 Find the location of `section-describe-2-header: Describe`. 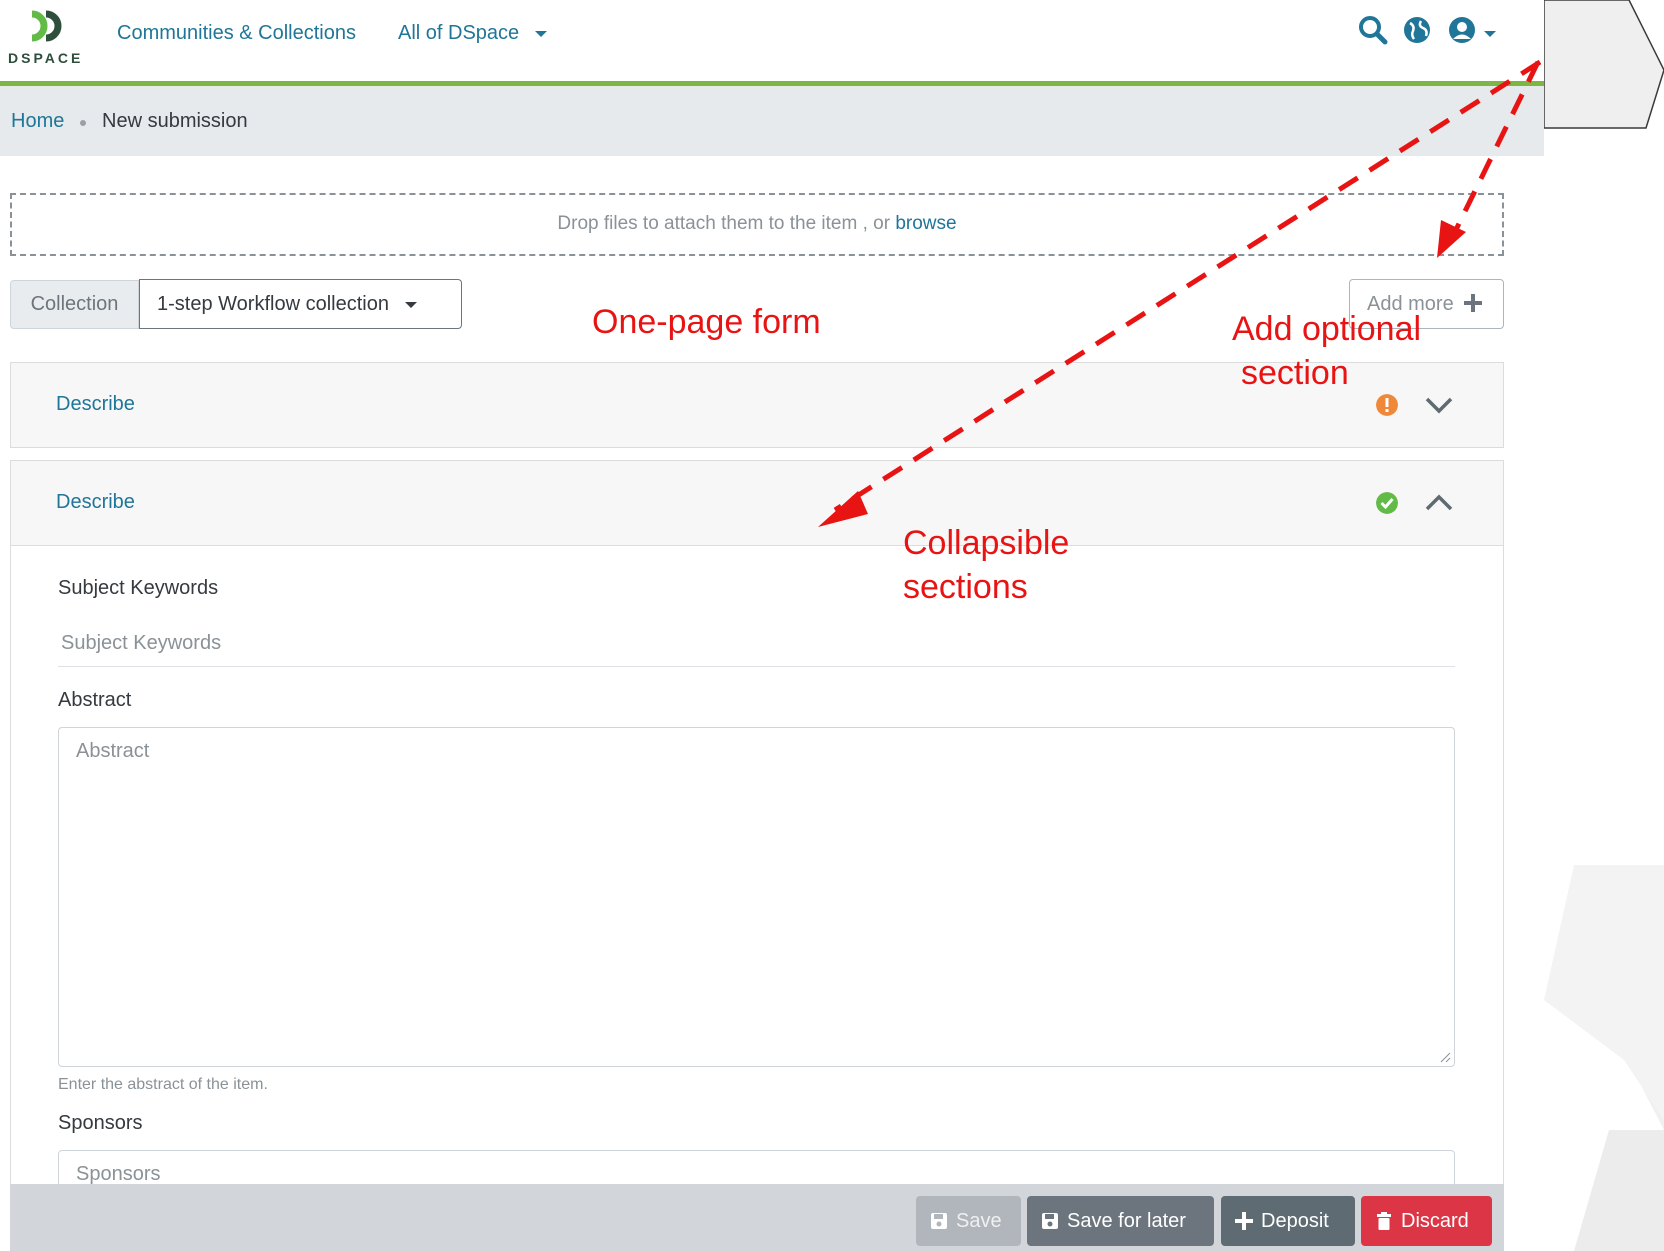

section-describe-2-header: Describe is located at coordinates (757, 503).